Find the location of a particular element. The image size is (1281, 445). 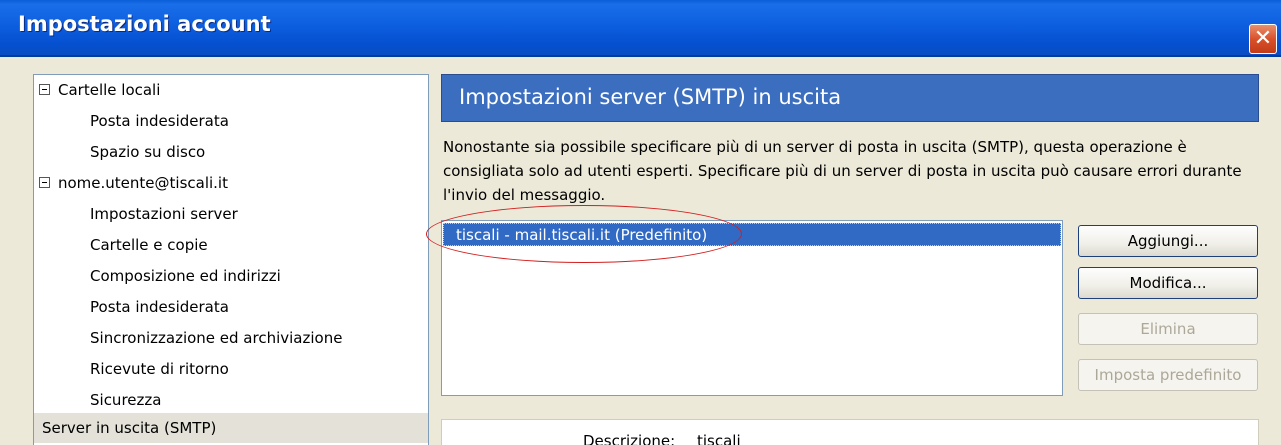

tree-item-composizione: Composizione ed indirizzi is located at coordinates (231, 276).